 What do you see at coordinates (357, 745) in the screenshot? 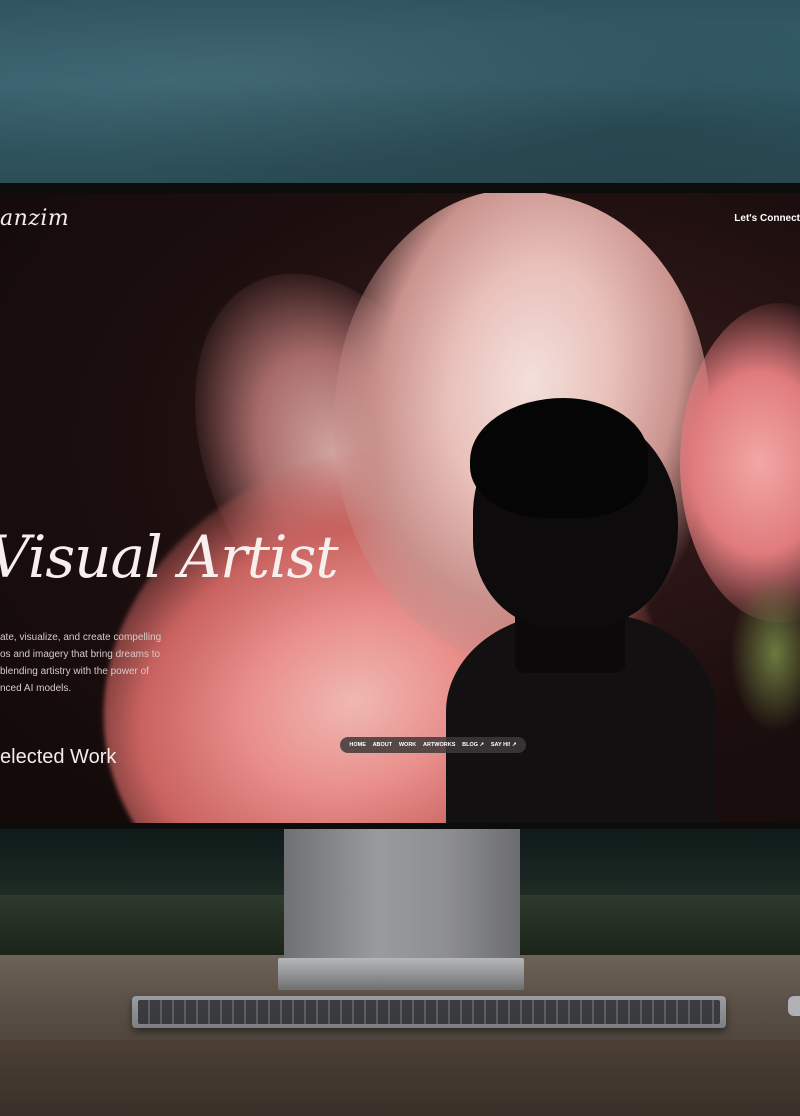
I see `nav-home: HOME` at bounding box center [357, 745].